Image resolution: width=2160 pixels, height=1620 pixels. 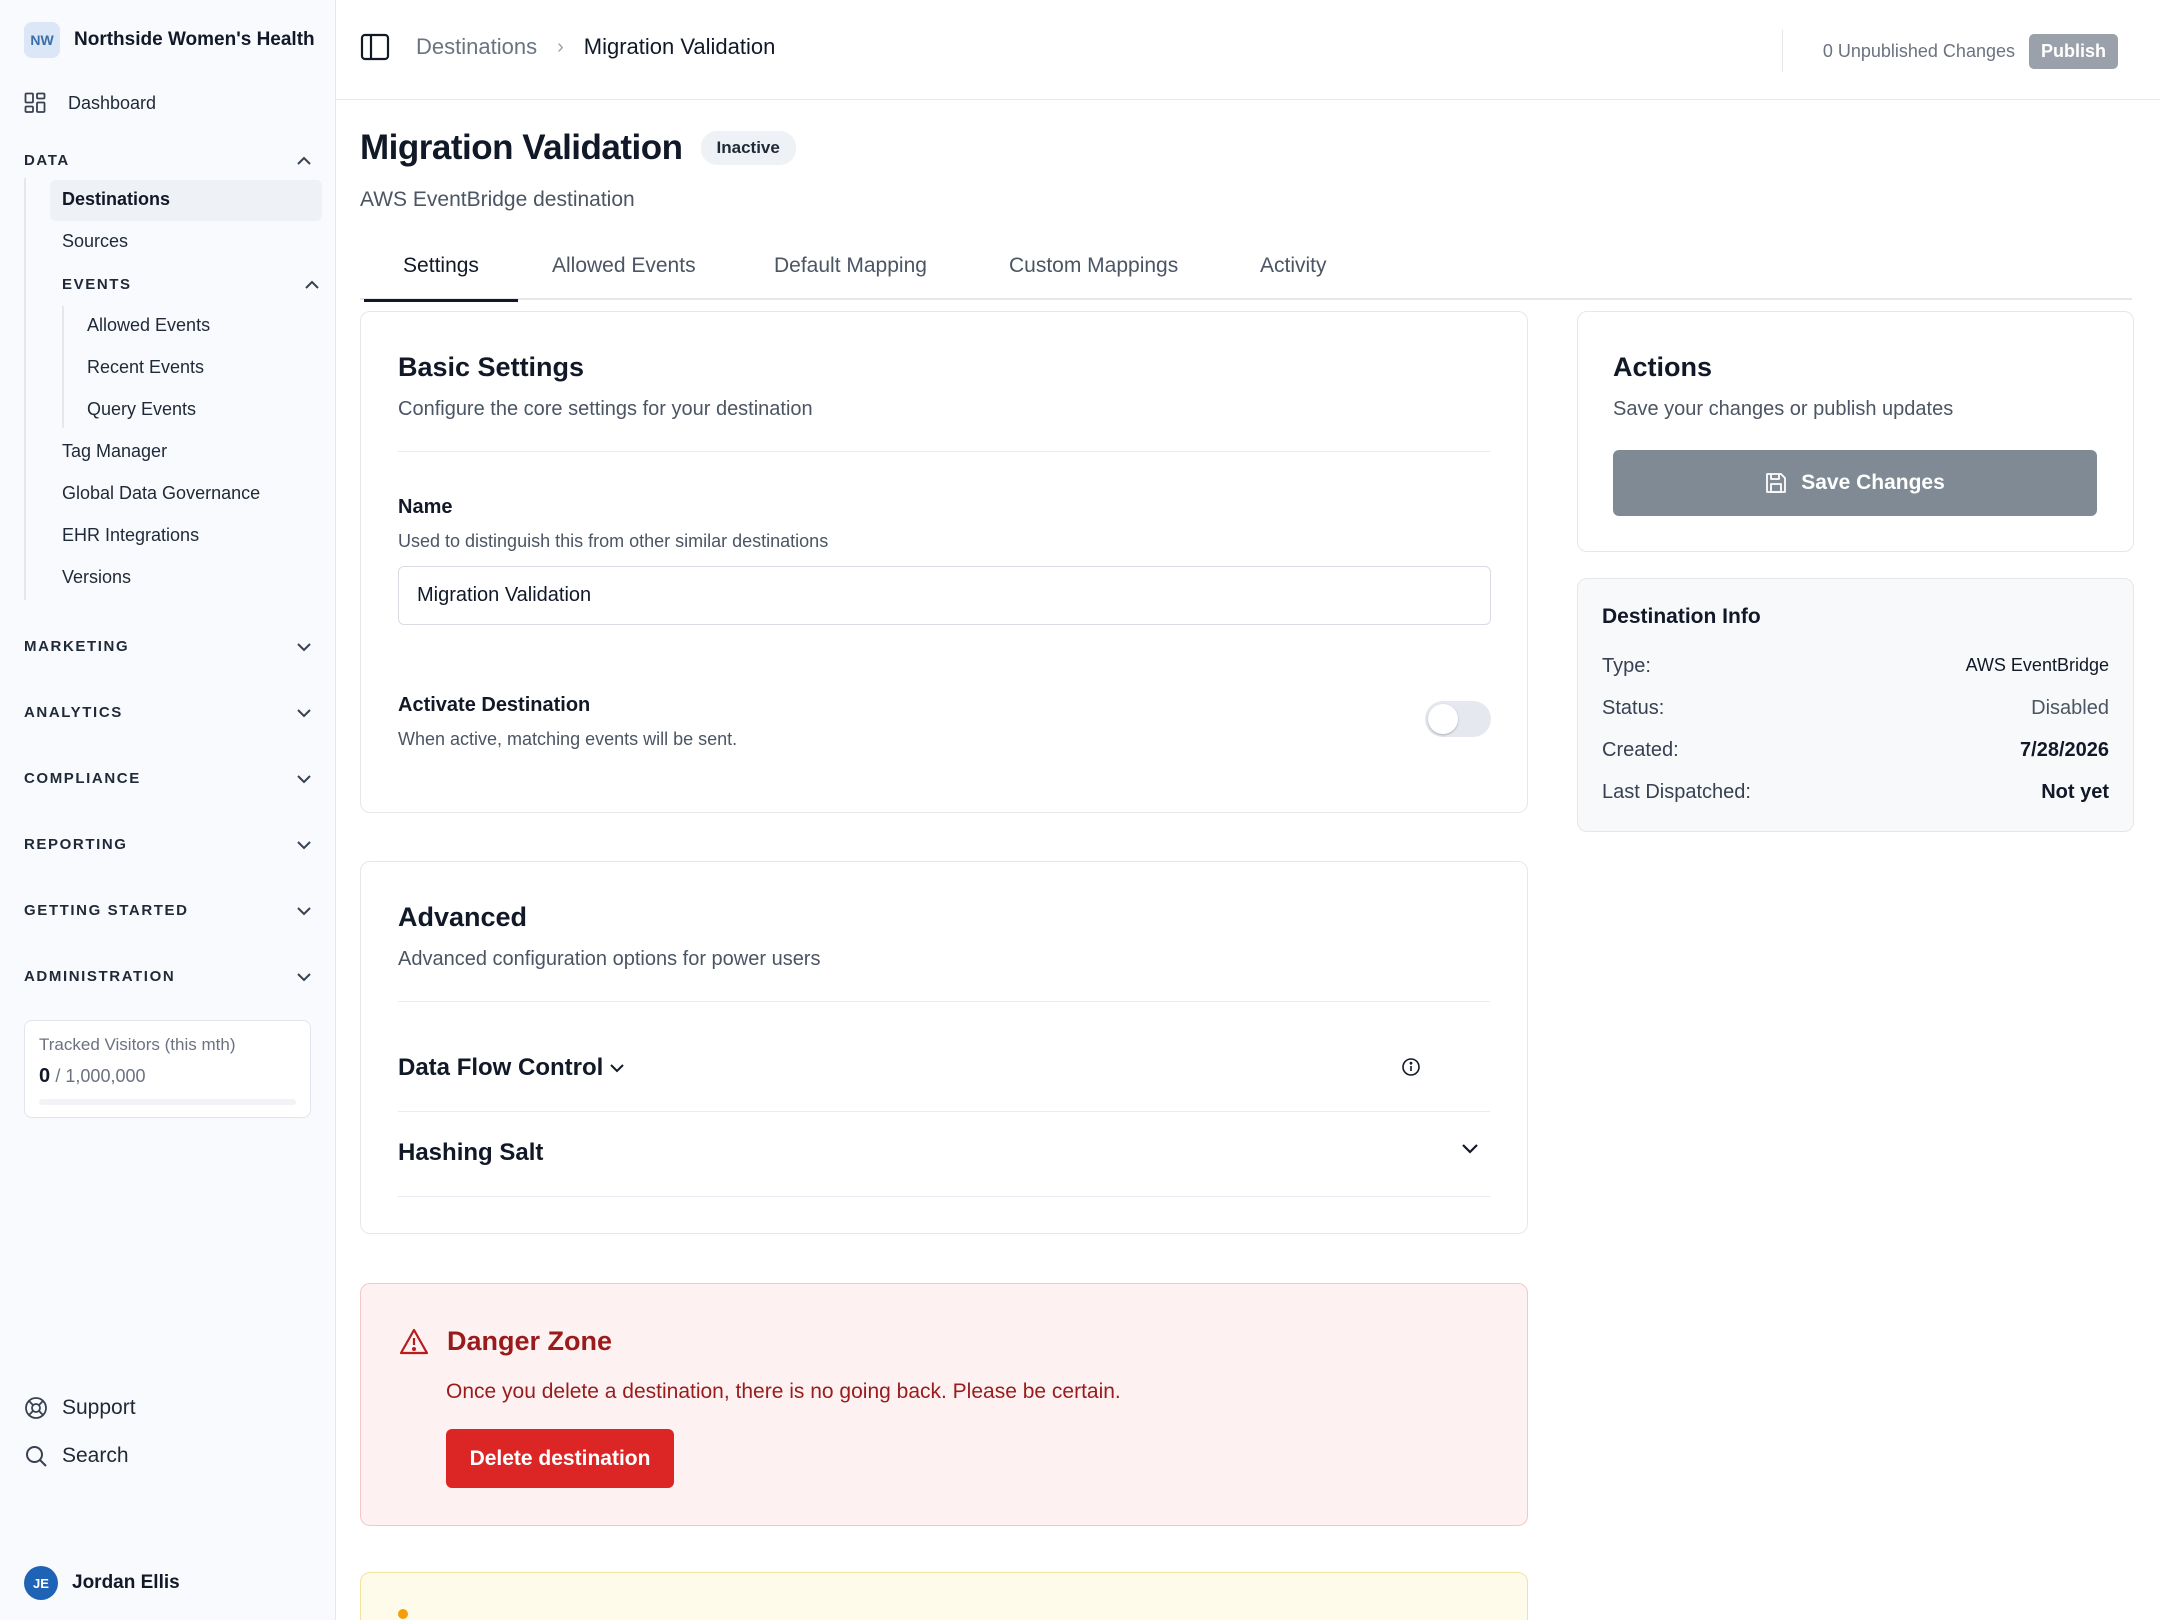 What do you see at coordinates (463, 917) in the screenshot?
I see `advanced-title: Advanced` at bounding box center [463, 917].